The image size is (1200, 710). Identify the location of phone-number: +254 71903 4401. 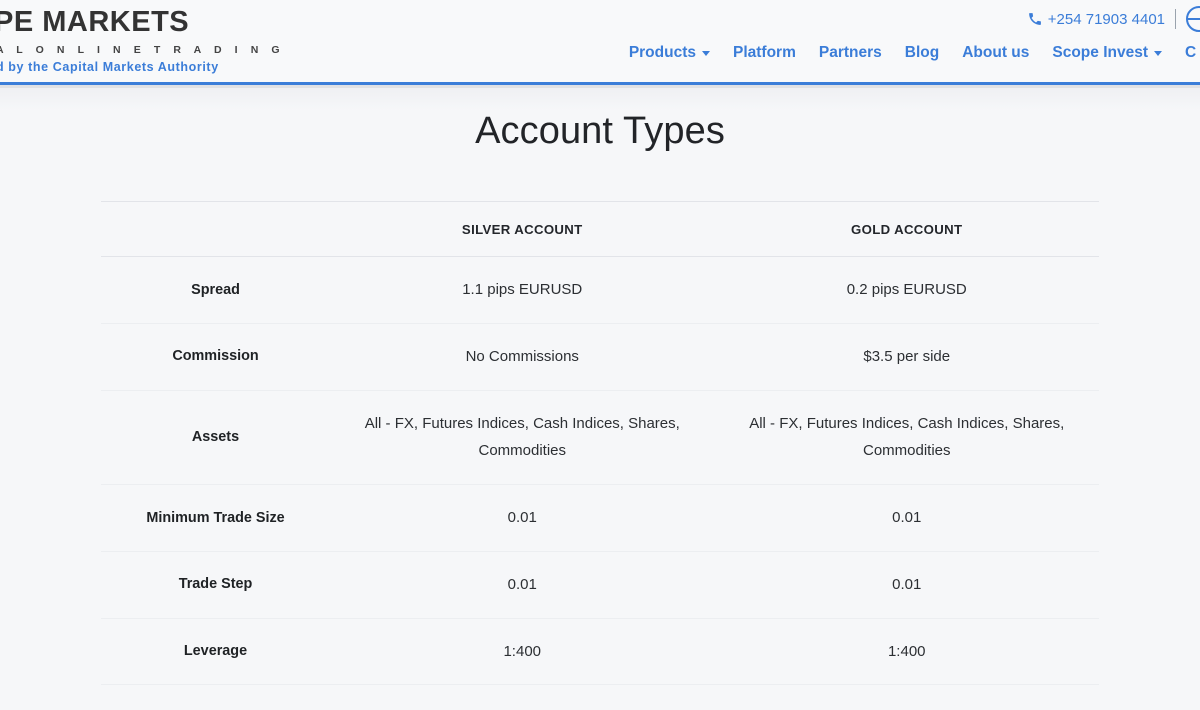
(1106, 19).